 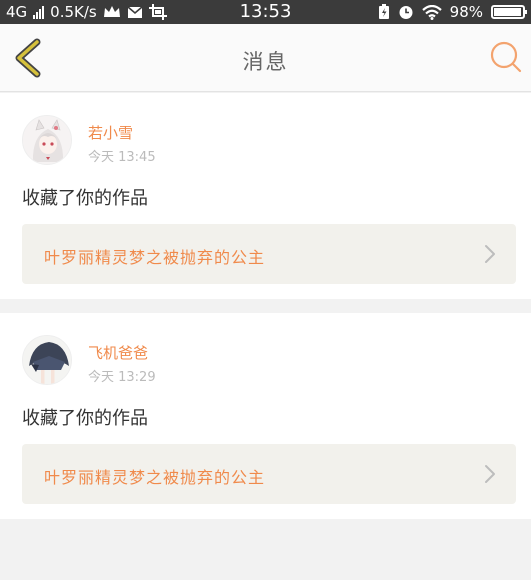 What do you see at coordinates (30, 58) in the screenshot?
I see `chevron-left-icon` at bounding box center [30, 58].